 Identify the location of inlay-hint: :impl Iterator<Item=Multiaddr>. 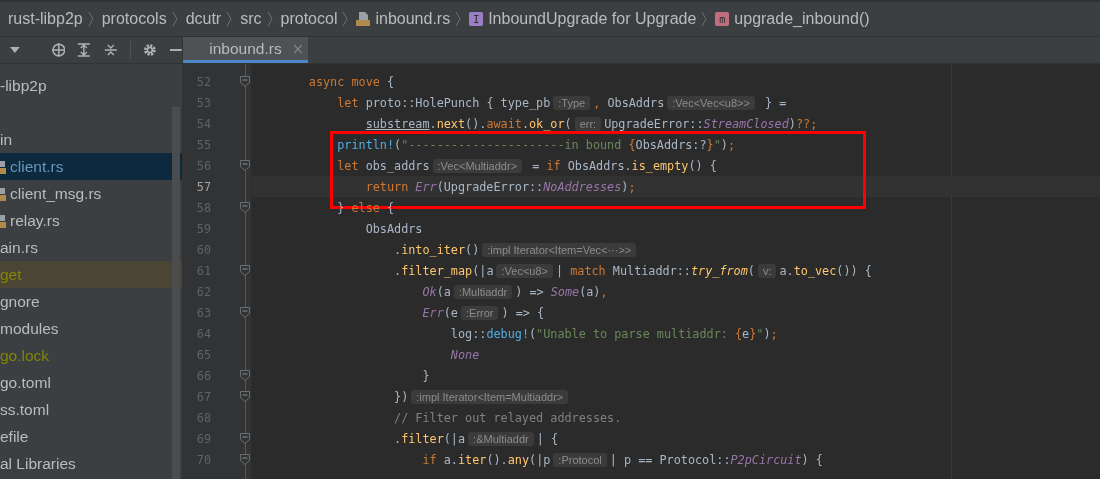
(490, 396).